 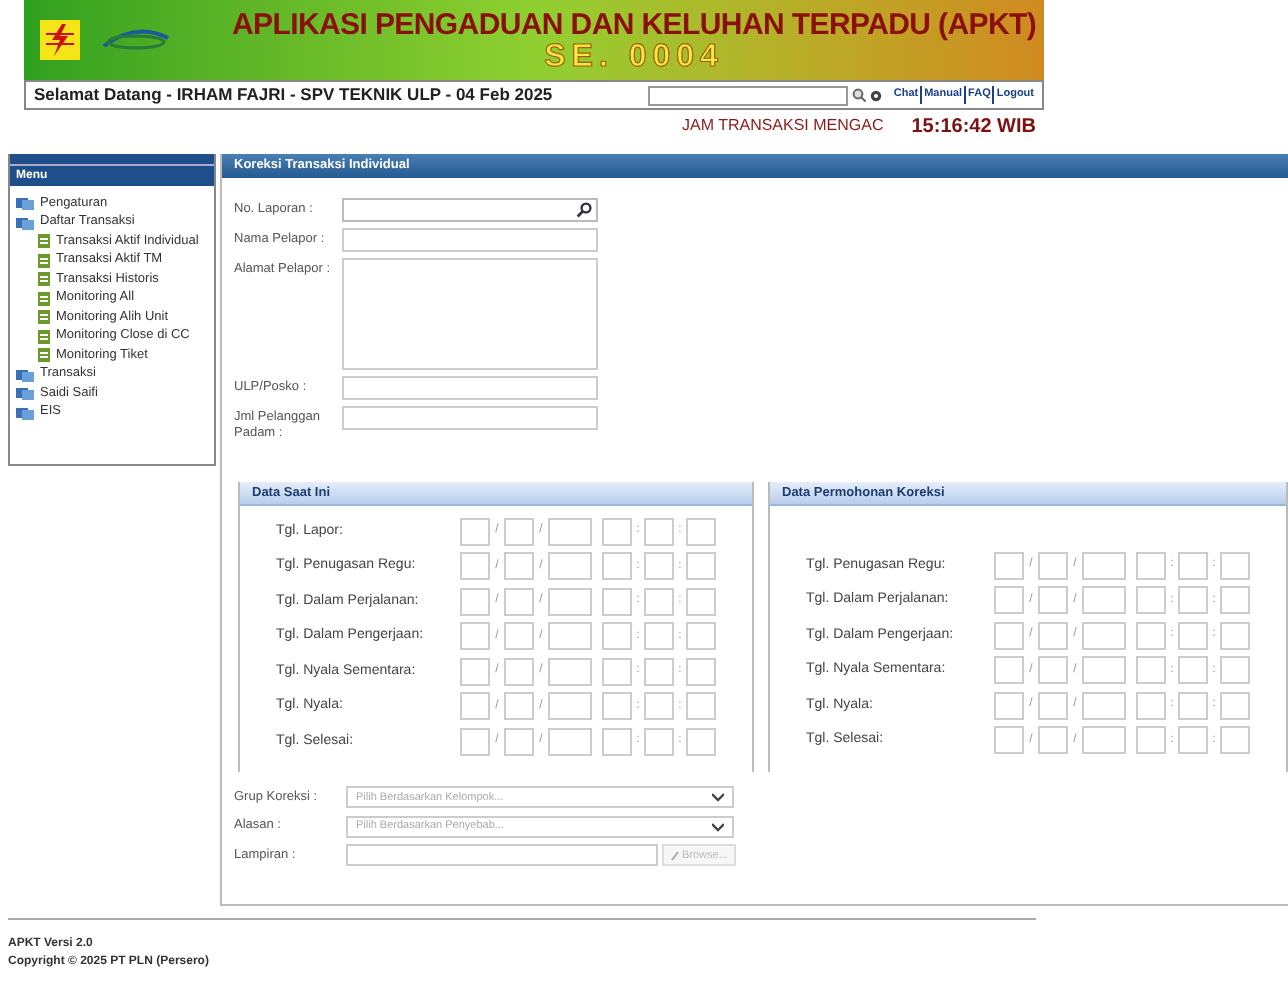 I want to click on text-area, so click(x=470, y=314).